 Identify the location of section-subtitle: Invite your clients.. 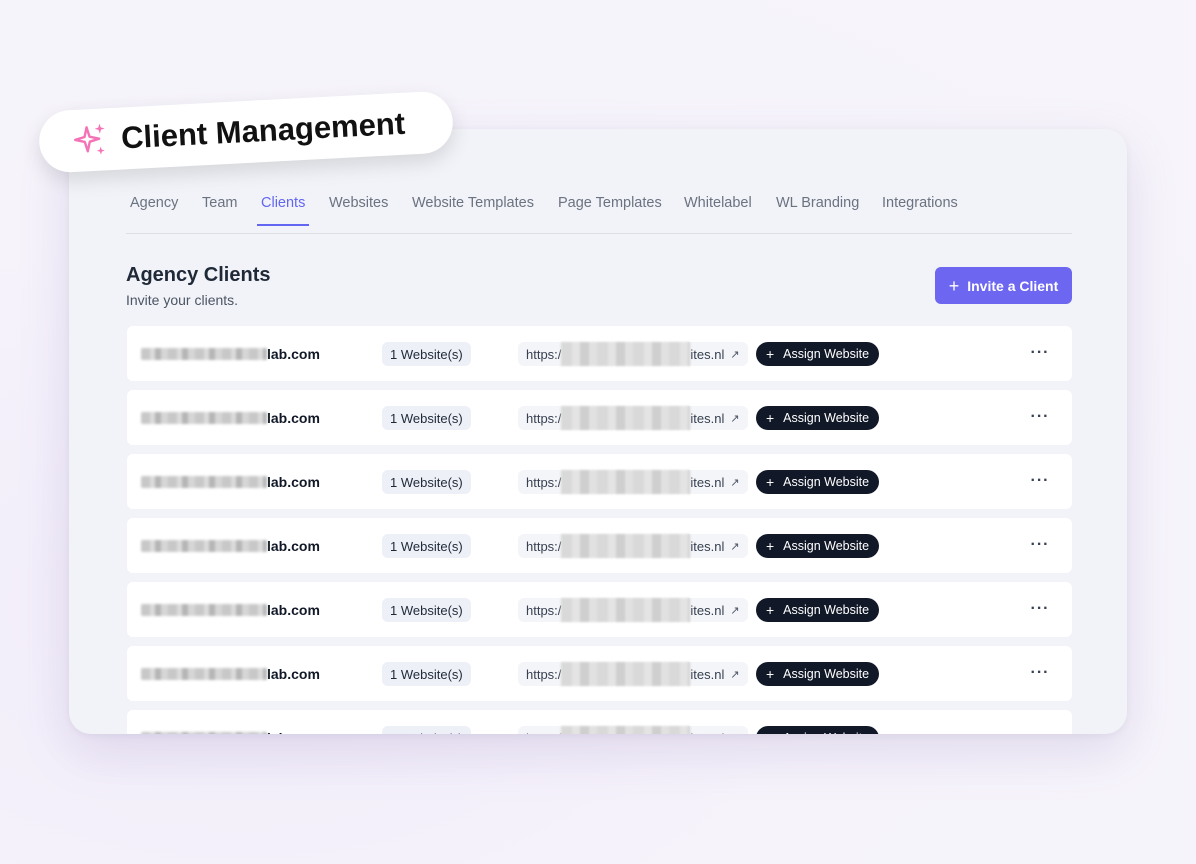
(182, 300).